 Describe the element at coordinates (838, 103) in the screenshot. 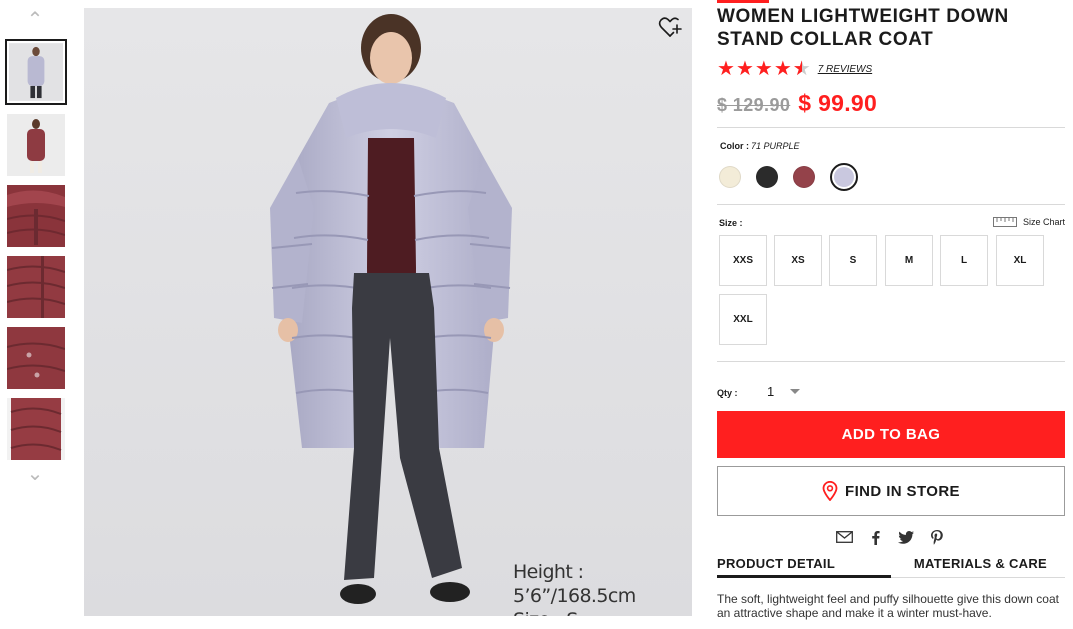

I see `sale-price: $ 99.90` at that location.